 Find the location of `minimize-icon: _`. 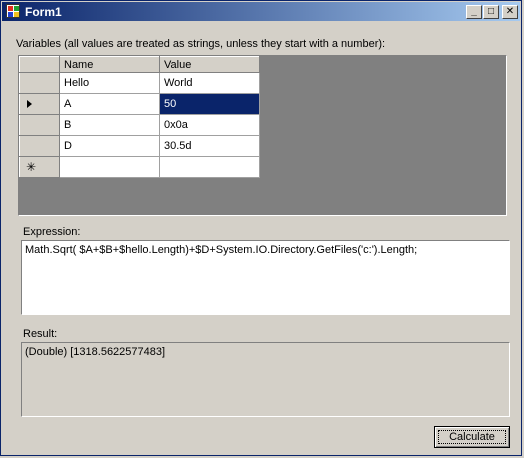

minimize-icon: _ is located at coordinates (474, 11).